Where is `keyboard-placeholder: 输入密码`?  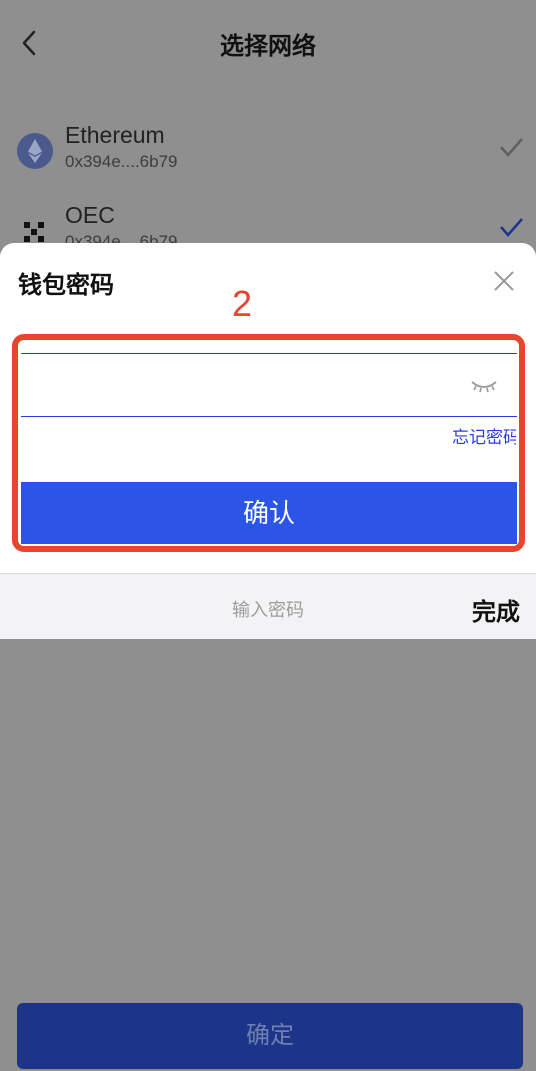
keyboard-placeholder: 输入密码 is located at coordinates (268, 610).